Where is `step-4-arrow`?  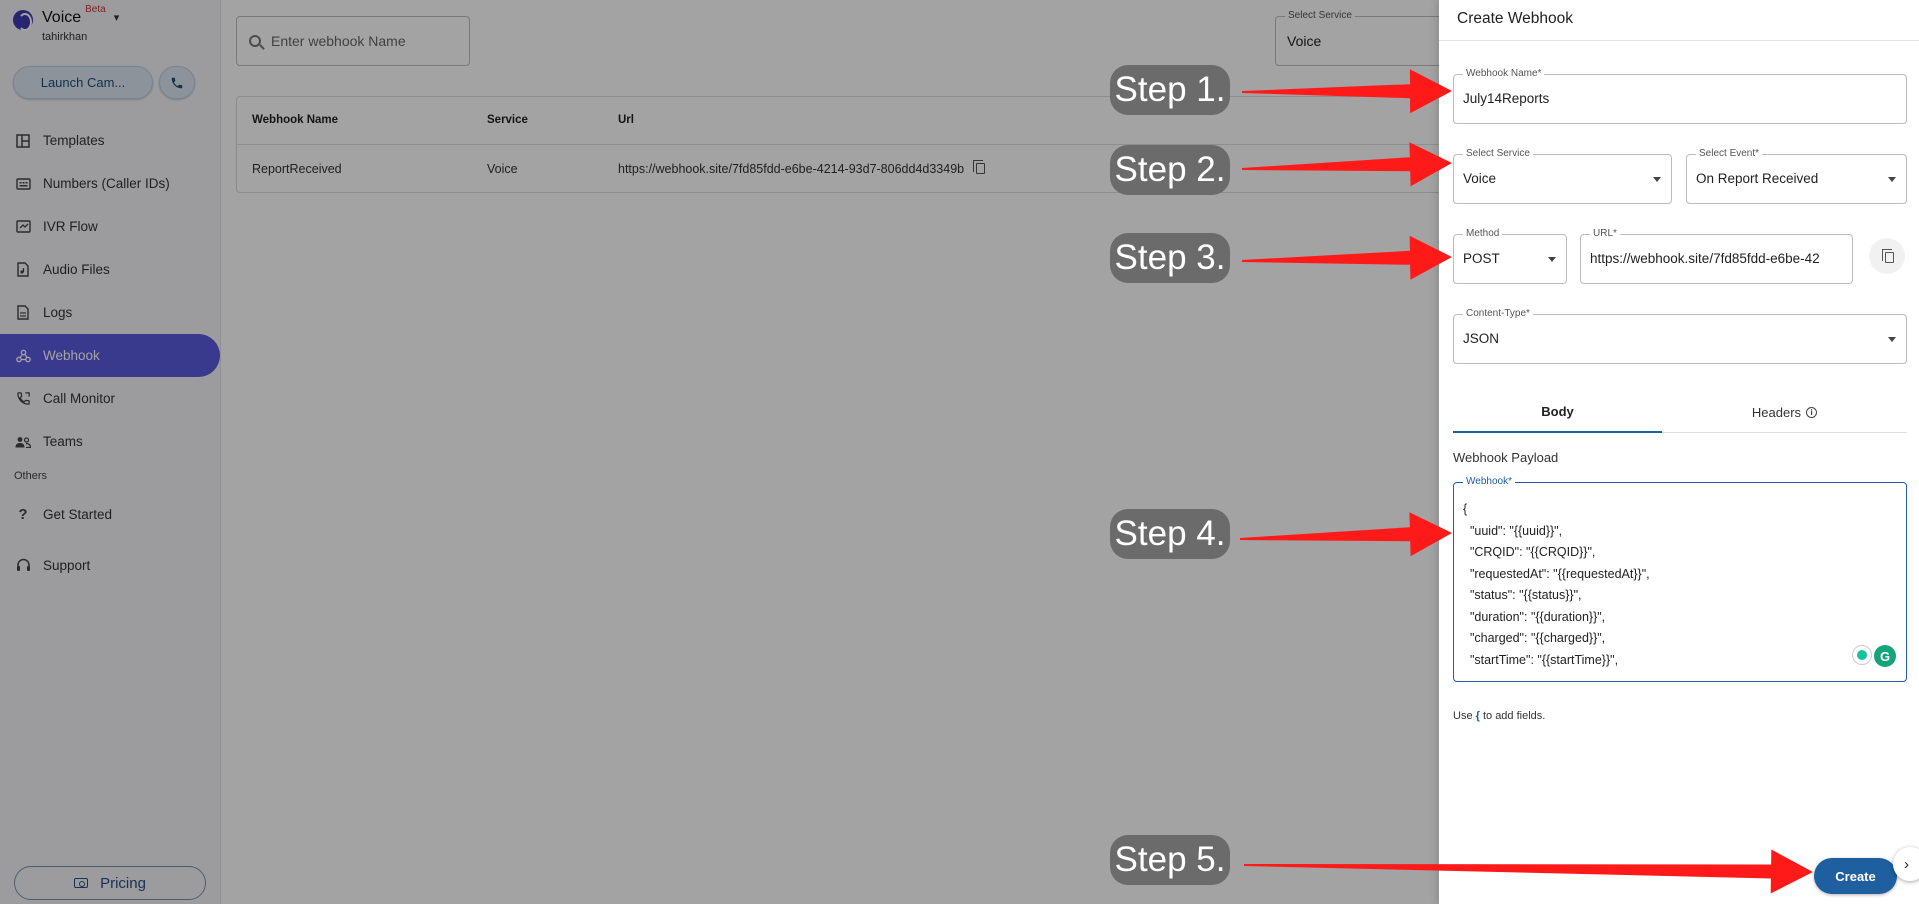
step-4-arrow is located at coordinates (1346, 534).